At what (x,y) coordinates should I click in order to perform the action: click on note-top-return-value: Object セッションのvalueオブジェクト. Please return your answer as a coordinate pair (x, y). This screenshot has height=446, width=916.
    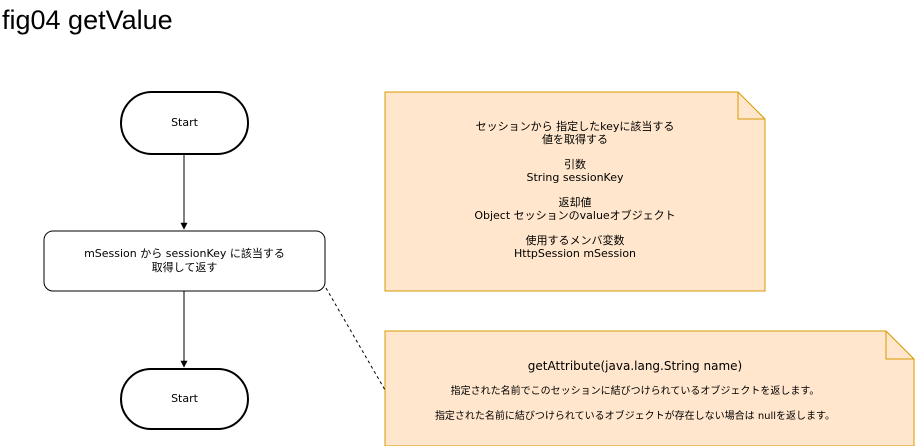
    Looking at the image, I should click on (575, 215).